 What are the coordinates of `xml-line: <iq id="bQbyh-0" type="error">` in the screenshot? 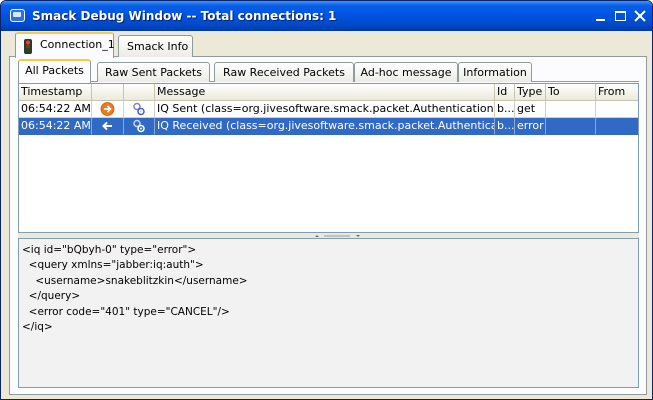 It's located at (109, 250).